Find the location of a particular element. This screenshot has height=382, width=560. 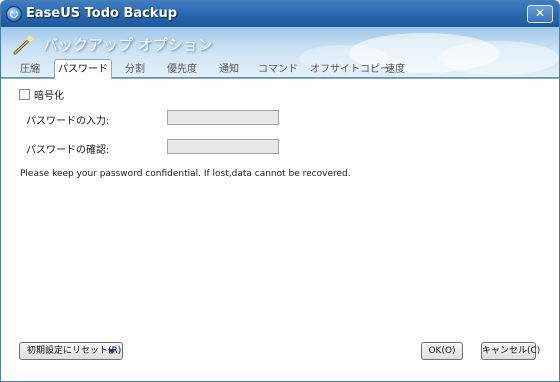

confirm-password-input is located at coordinates (223, 146).